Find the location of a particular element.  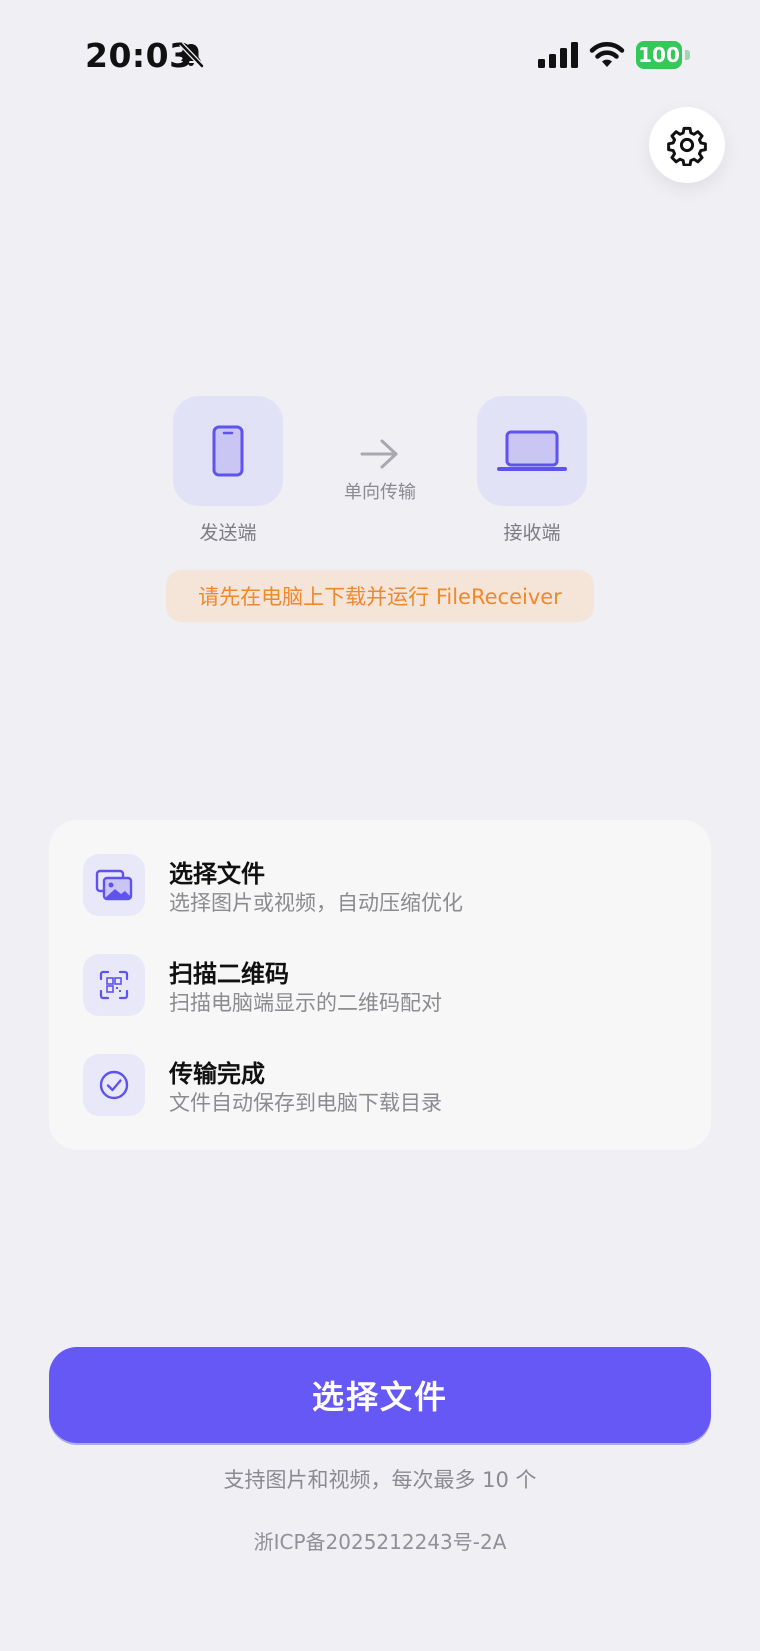

icp-license-link: 浙ICP备2025212243号-2A is located at coordinates (380, 1540).